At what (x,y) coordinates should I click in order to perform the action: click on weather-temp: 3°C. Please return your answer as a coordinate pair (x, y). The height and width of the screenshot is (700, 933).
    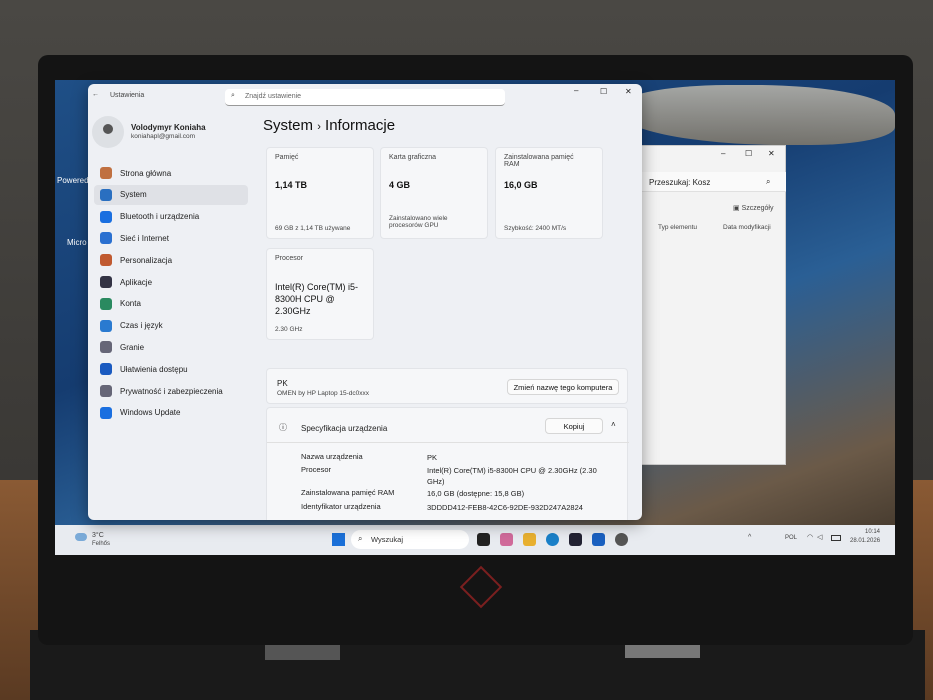
    Looking at the image, I should click on (98, 535).